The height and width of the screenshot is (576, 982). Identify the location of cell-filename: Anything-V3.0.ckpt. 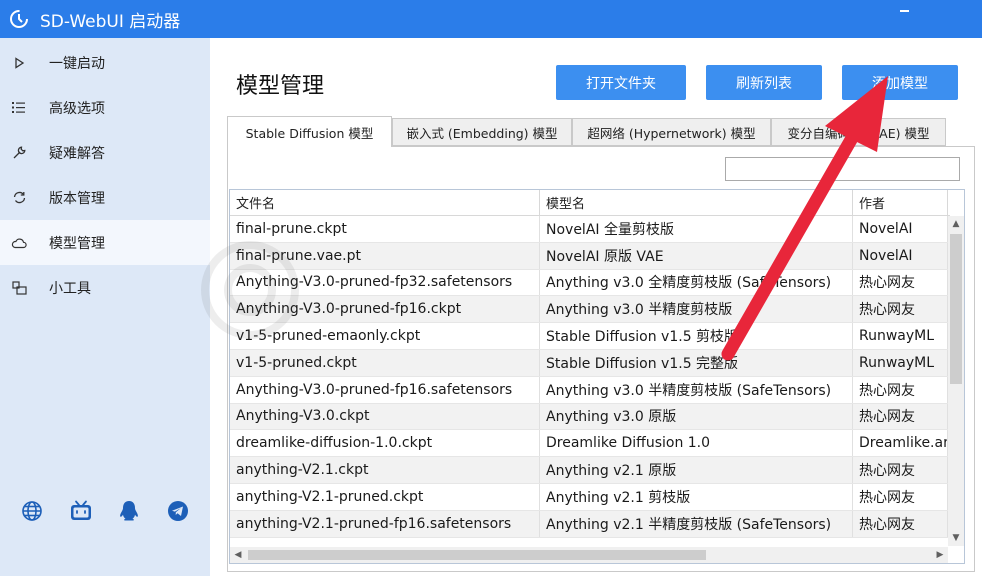
(385, 416).